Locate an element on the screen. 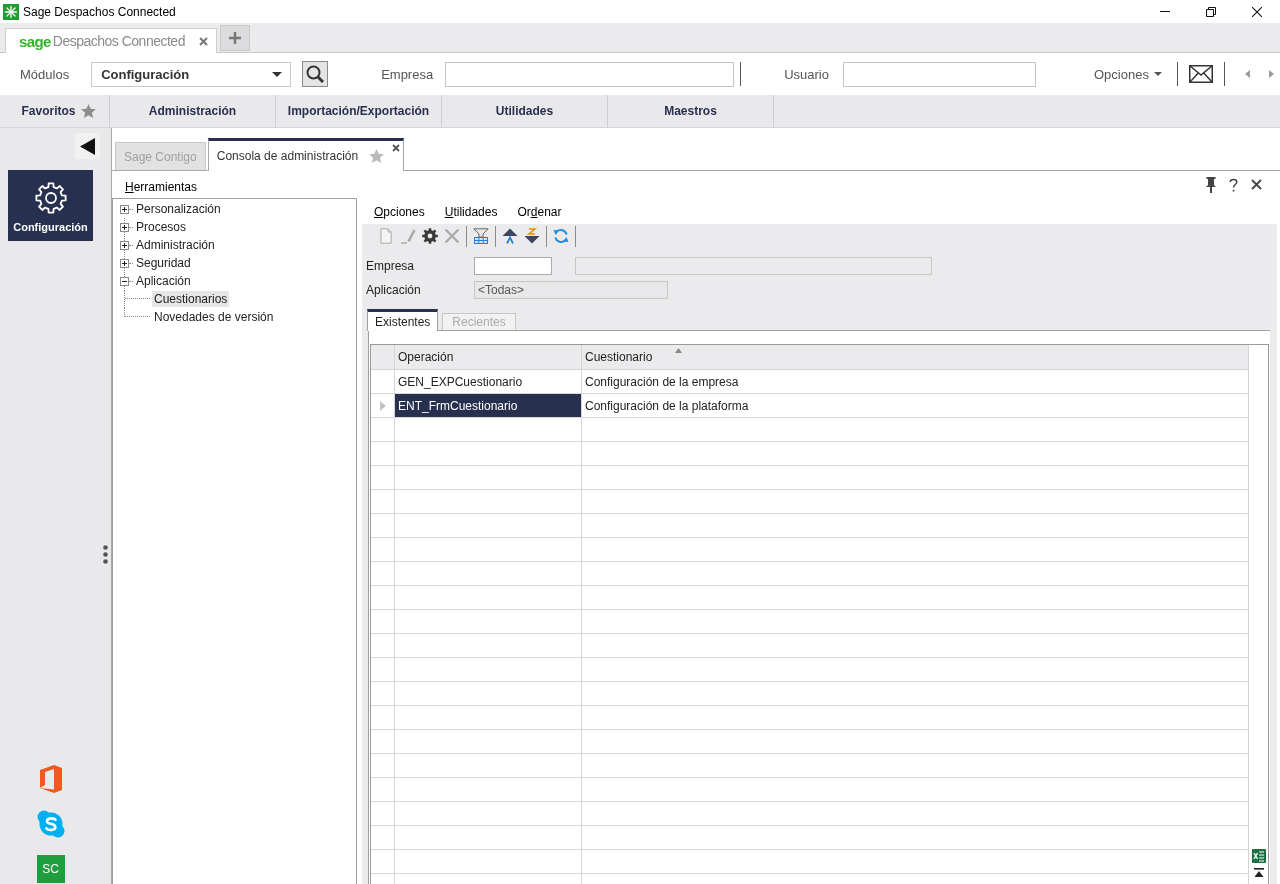 The width and height of the screenshot is (1280, 884). pin-icon is located at coordinates (1211, 184).